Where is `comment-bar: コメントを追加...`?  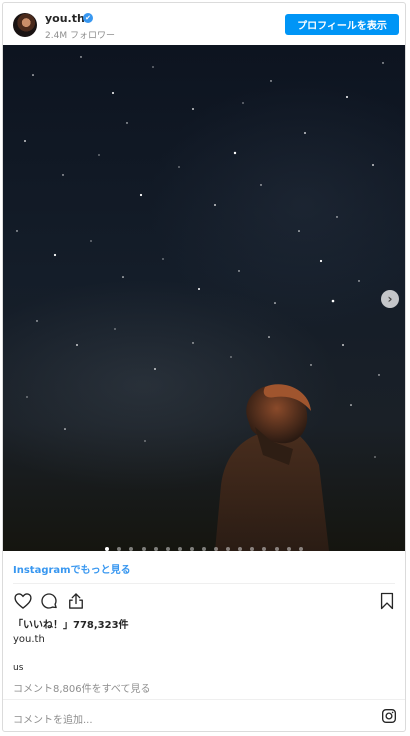
comment-bar: コメントを追加... is located at coordinates (204, 716).